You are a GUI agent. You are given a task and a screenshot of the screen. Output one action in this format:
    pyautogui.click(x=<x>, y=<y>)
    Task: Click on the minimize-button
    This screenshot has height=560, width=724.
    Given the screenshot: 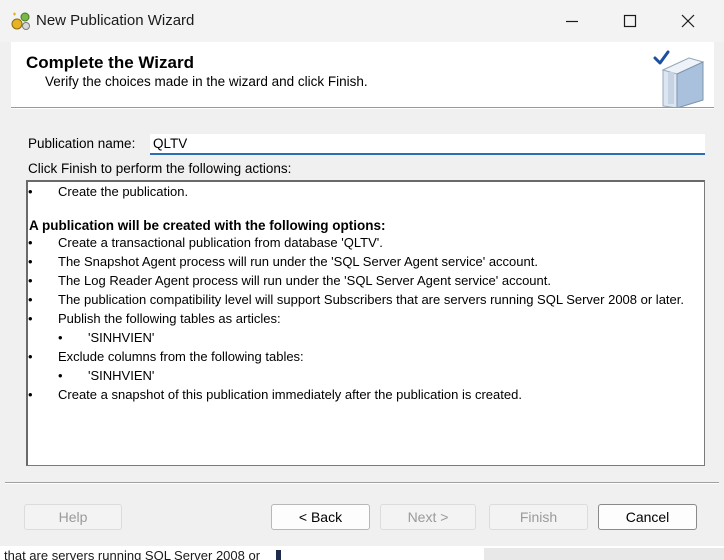 What is the action you would take?
    pyautogui.click(x=572, y=21)
    